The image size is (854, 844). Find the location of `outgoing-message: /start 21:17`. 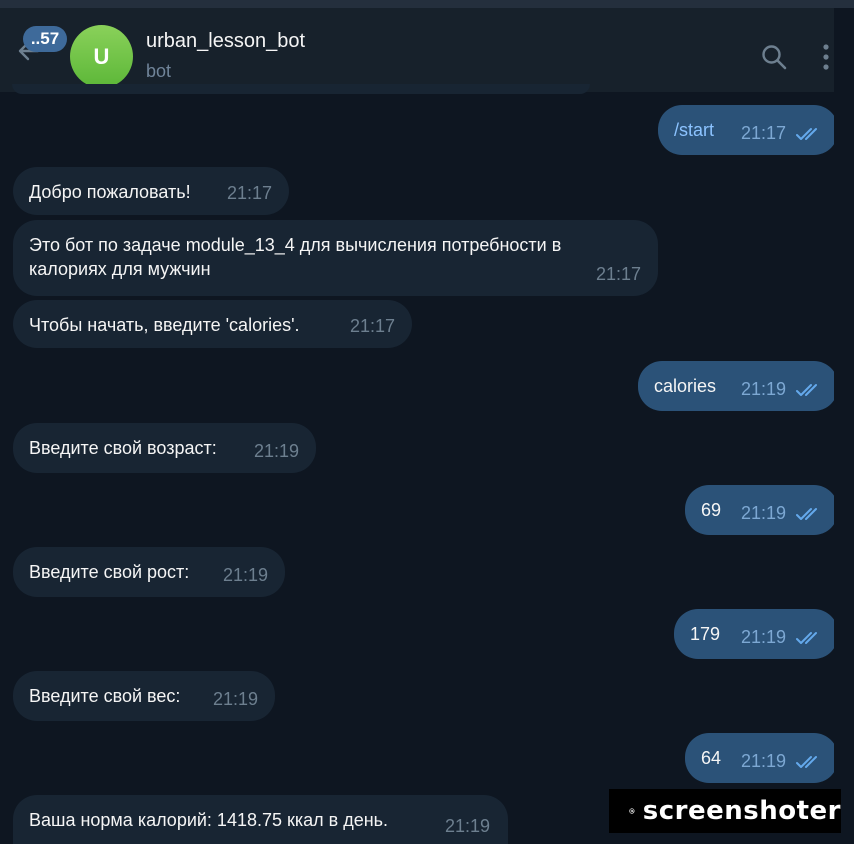

outgoing-message: /start 21:17 is located at coordinates (748, 130).